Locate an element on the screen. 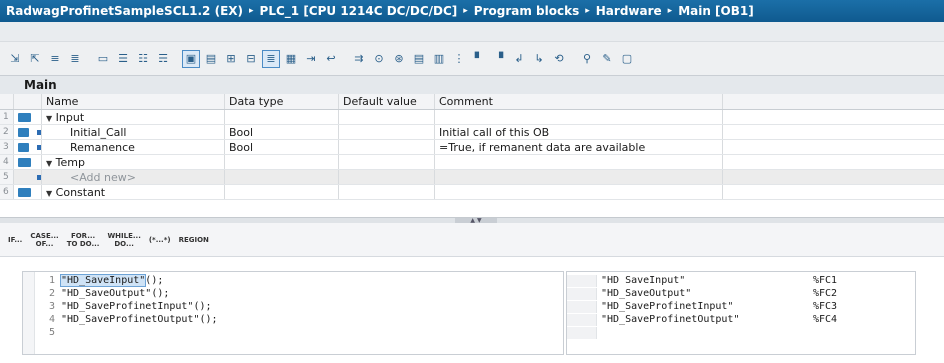 This screenshot has width=944, height=363. breadcrumb-item: RadwagProfinetSampleSCL1.2 (EX) is located at coordinates (124, 11).